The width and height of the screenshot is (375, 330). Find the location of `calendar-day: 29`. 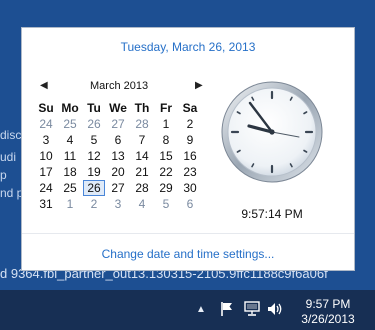

calendar-day: 29 is located at coordinates (166, 188).